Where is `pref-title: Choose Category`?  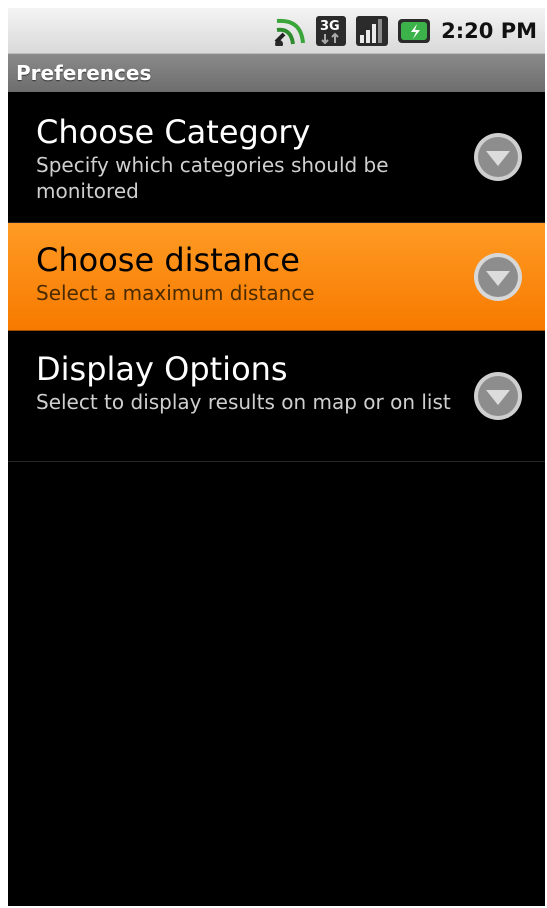 pref-title: Choose Category is located at coordinates (173, 132).